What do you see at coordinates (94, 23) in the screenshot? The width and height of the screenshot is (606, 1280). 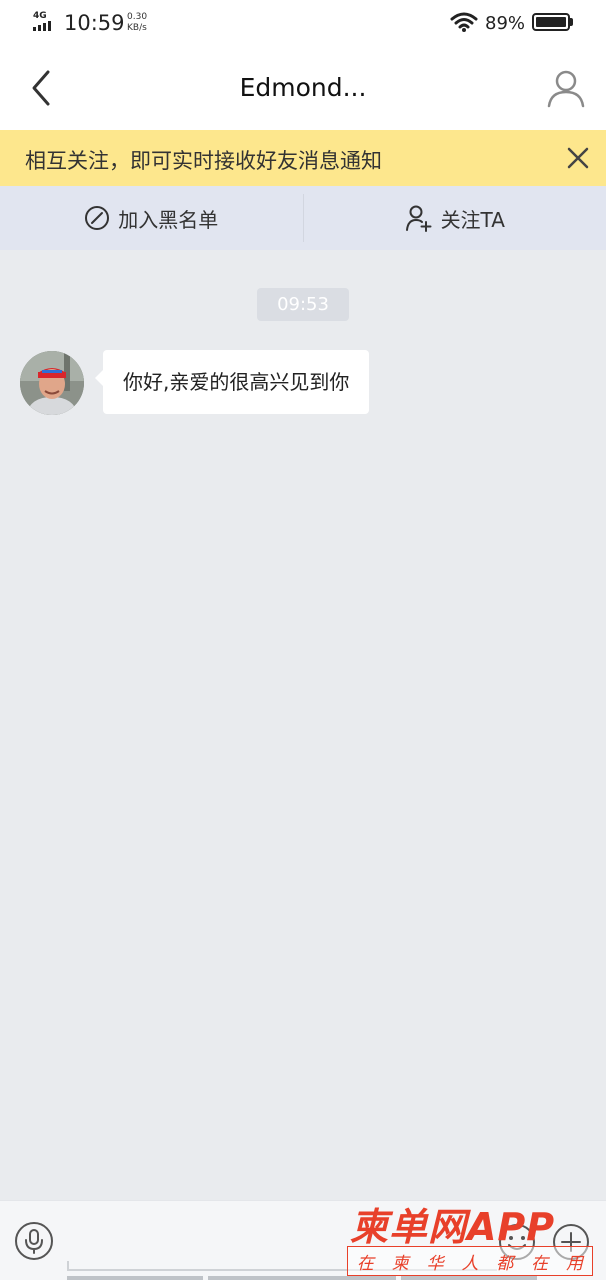 I see `status-time: 10:59` at bounding box center [94, 23].